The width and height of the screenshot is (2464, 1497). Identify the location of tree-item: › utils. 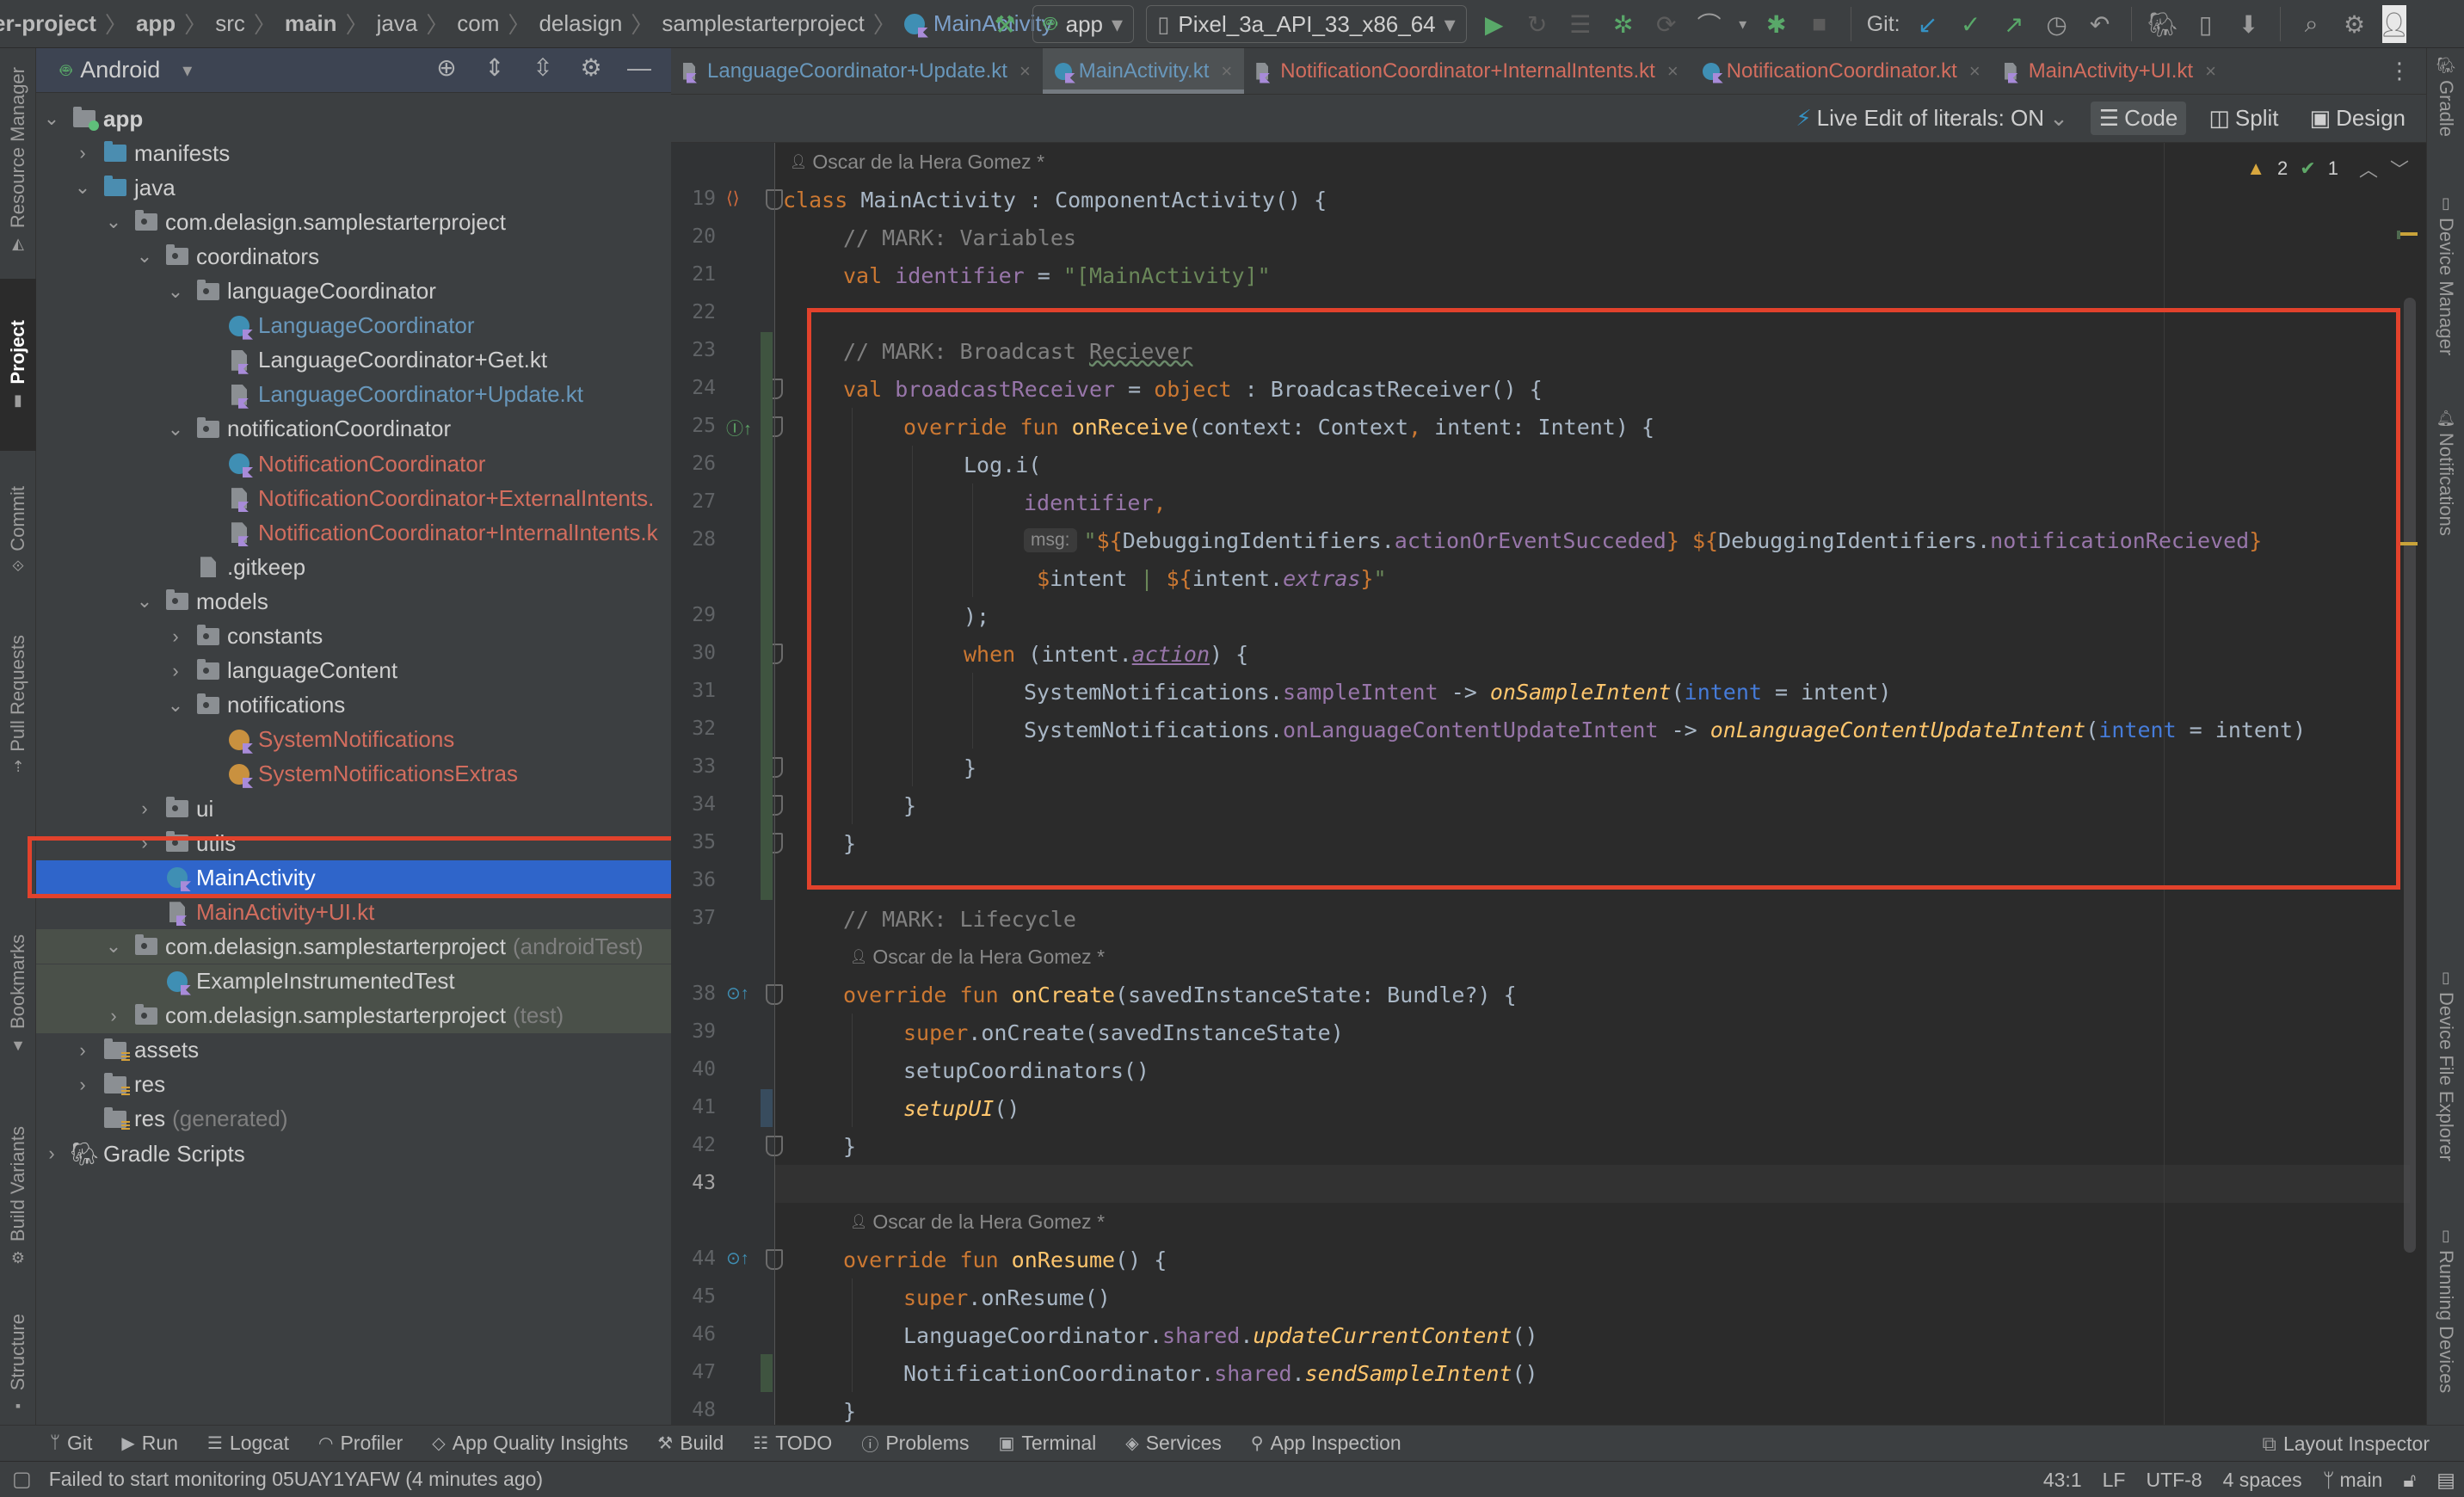
(354, 843).